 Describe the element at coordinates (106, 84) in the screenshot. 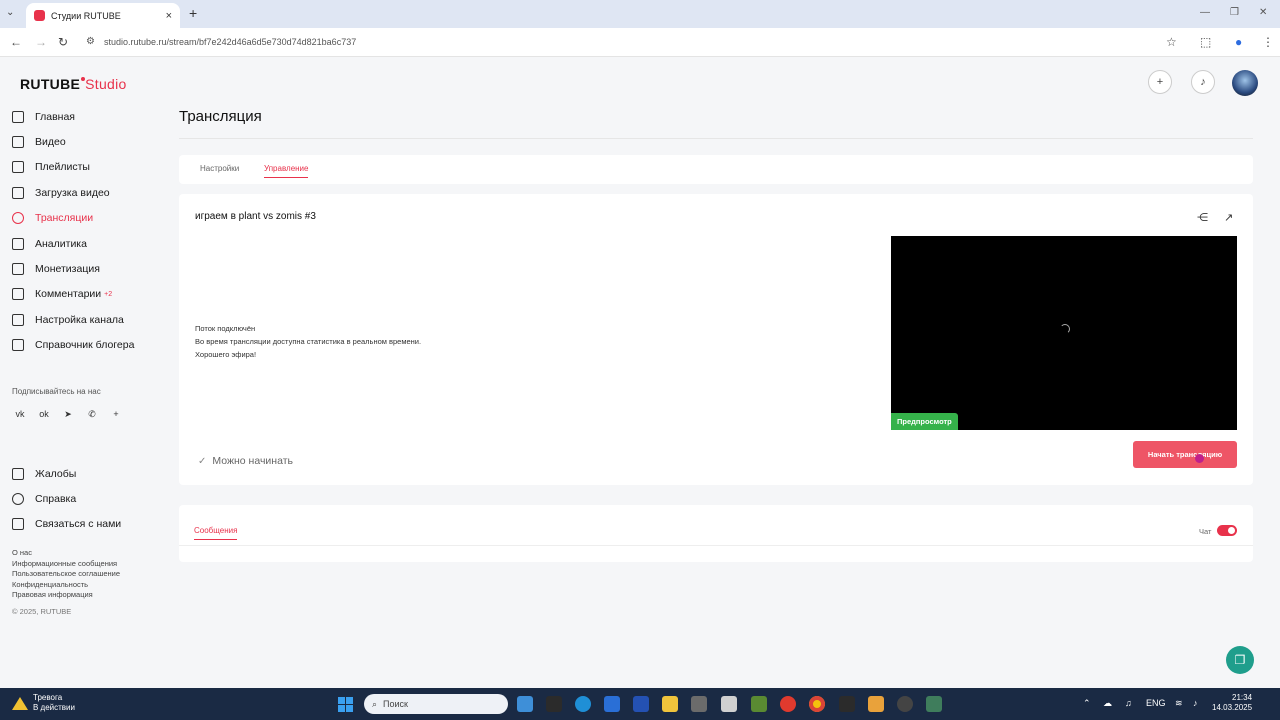

I see `logo-sub: Studio` at that location.